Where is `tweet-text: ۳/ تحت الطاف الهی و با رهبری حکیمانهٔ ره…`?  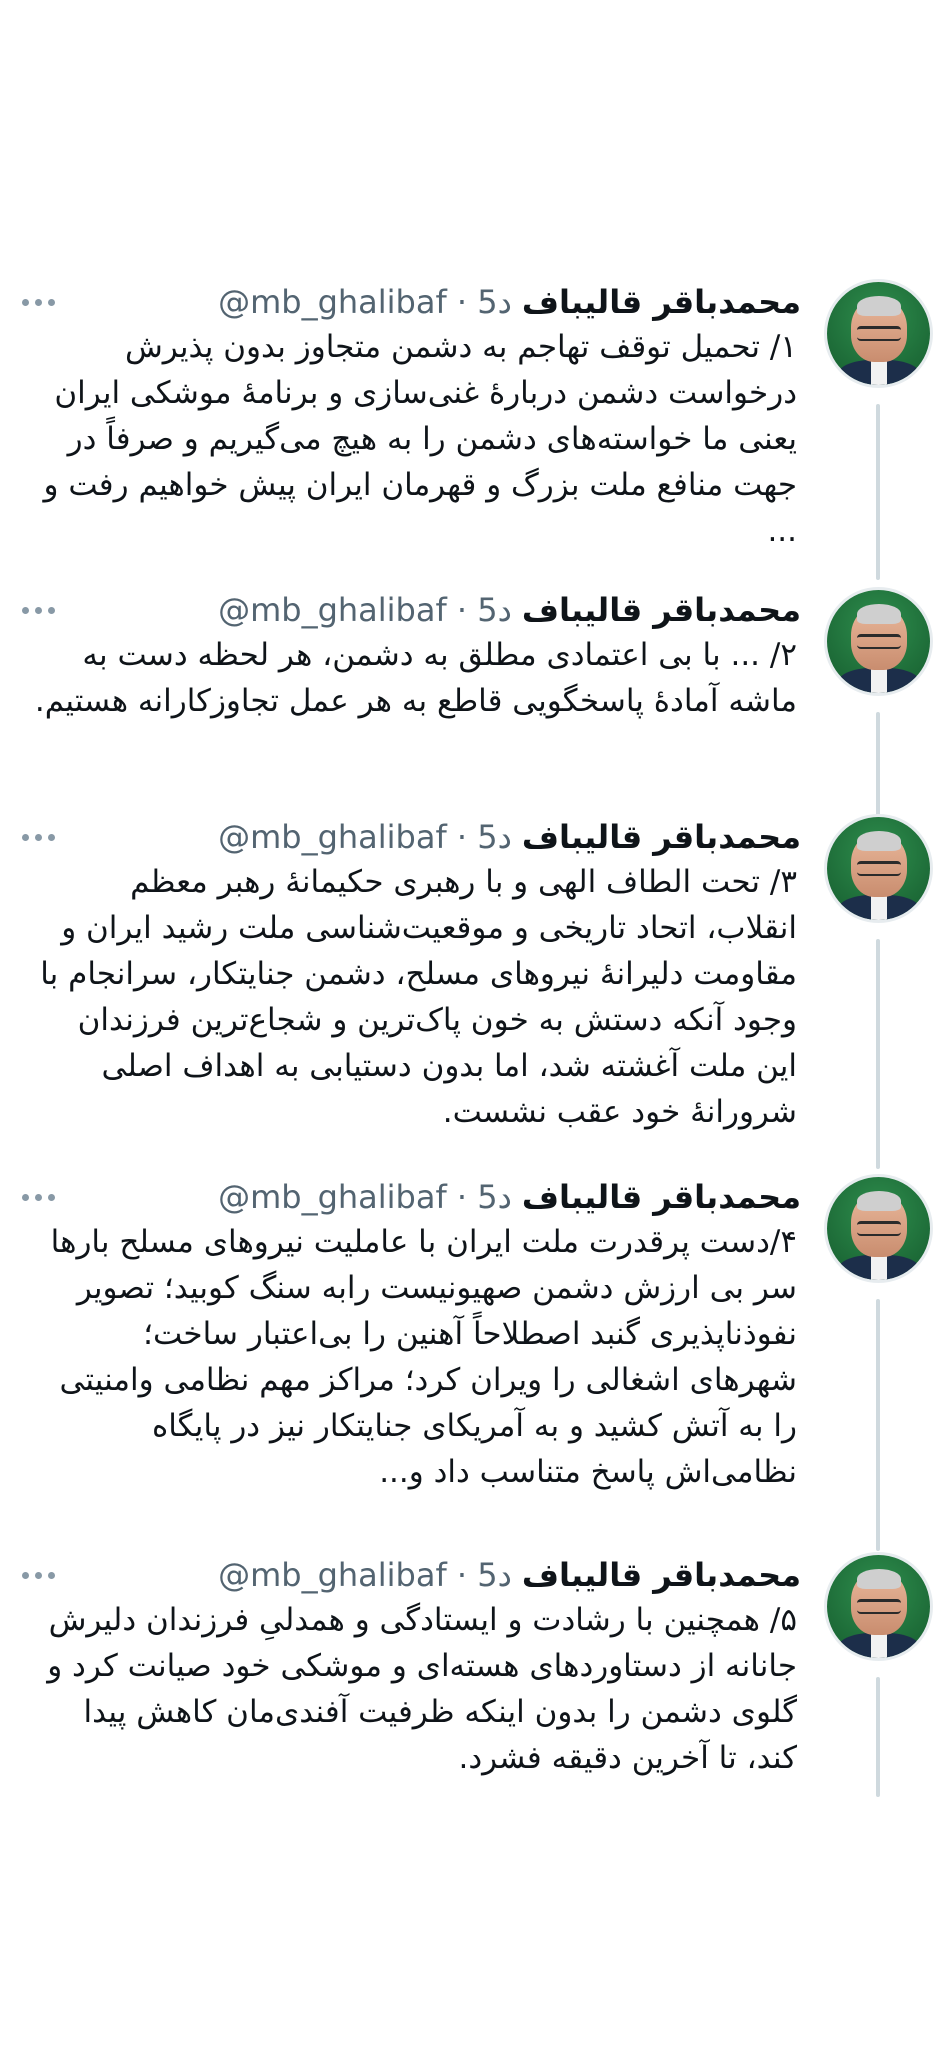 tweet-text: ۳/ تحت الطاف الهی و با رهبری حکیمانهٔ ره… is located at coordinates (418, 997).